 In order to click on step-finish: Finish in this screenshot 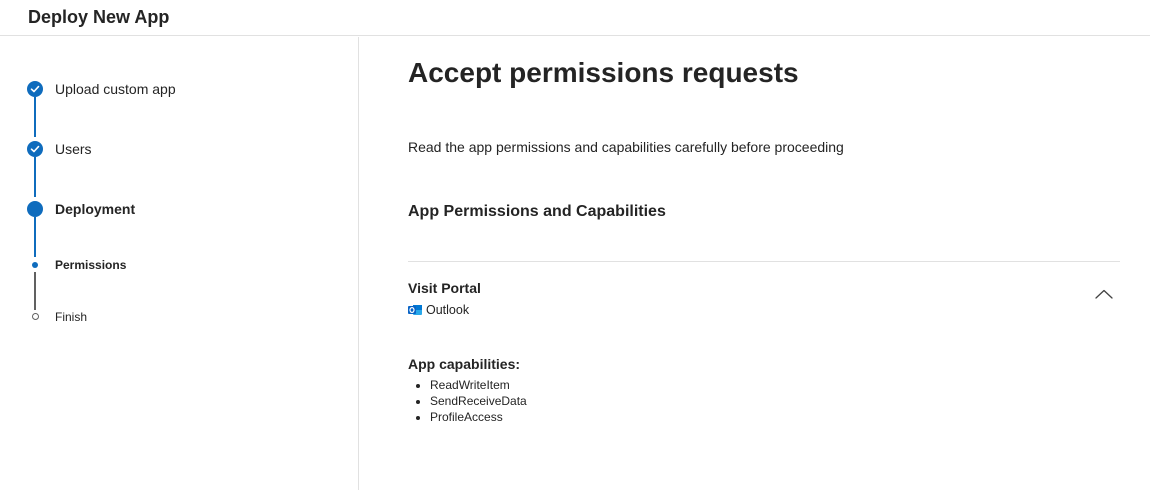, I will do `click(71, 317)`.